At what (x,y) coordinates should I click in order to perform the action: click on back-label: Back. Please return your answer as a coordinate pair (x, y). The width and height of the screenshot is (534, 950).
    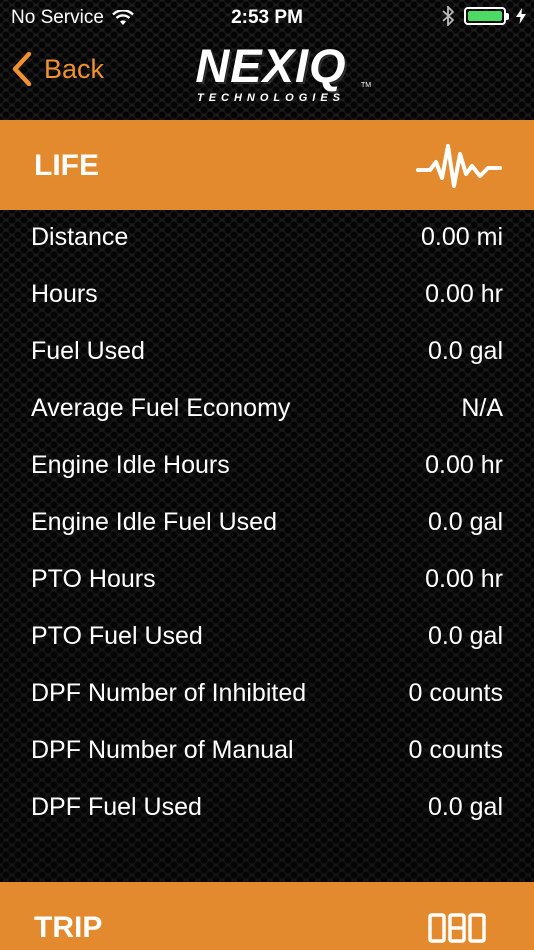
    Looking at the image, I should click on (74, 68).